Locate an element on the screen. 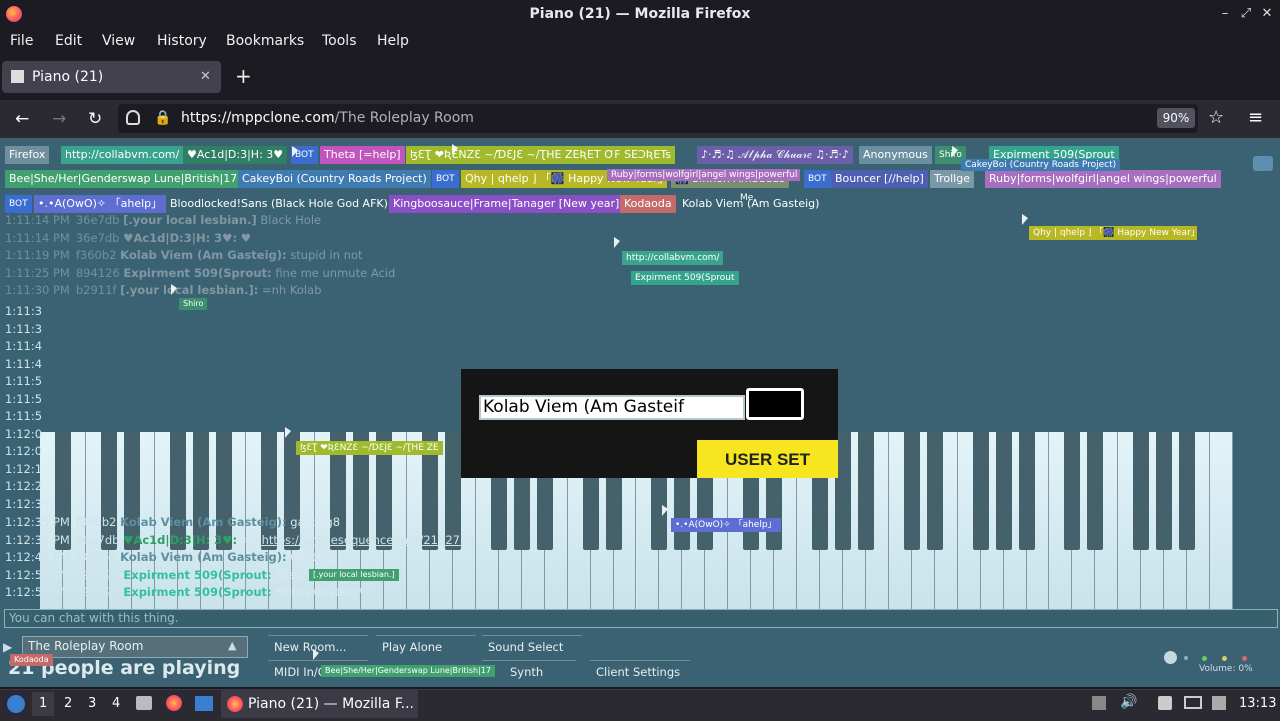  synth-button: Synth is located at coordinates (529, 671).